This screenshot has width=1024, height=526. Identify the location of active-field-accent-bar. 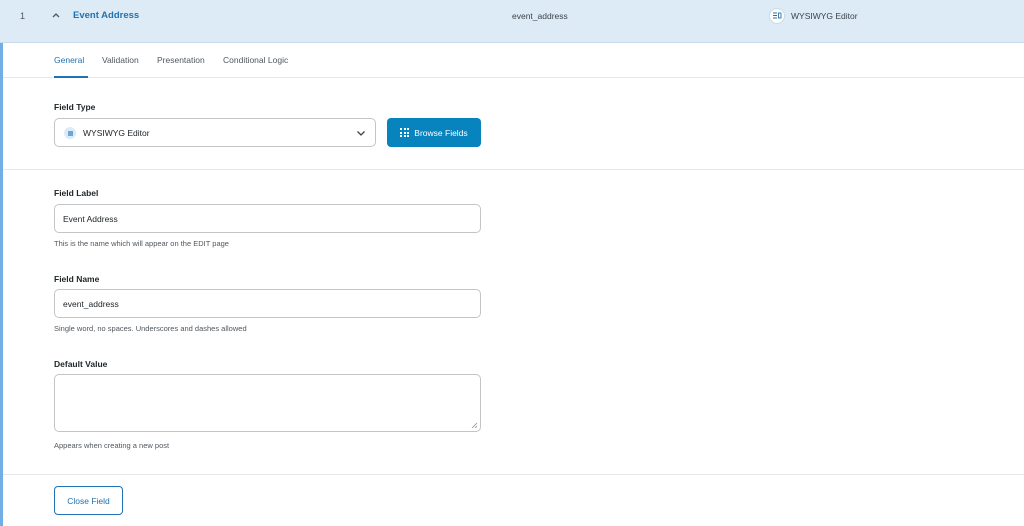
(1, 284).